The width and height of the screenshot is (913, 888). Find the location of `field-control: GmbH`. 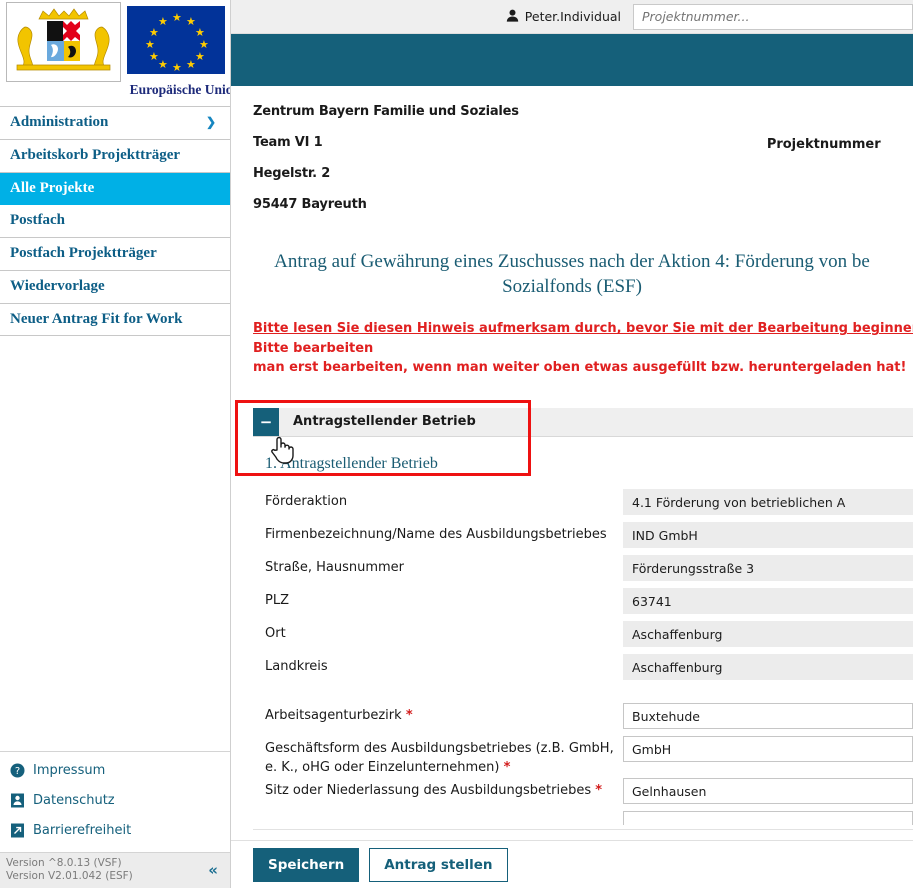

field-control: GmbH is located at coordinates (768, 748).